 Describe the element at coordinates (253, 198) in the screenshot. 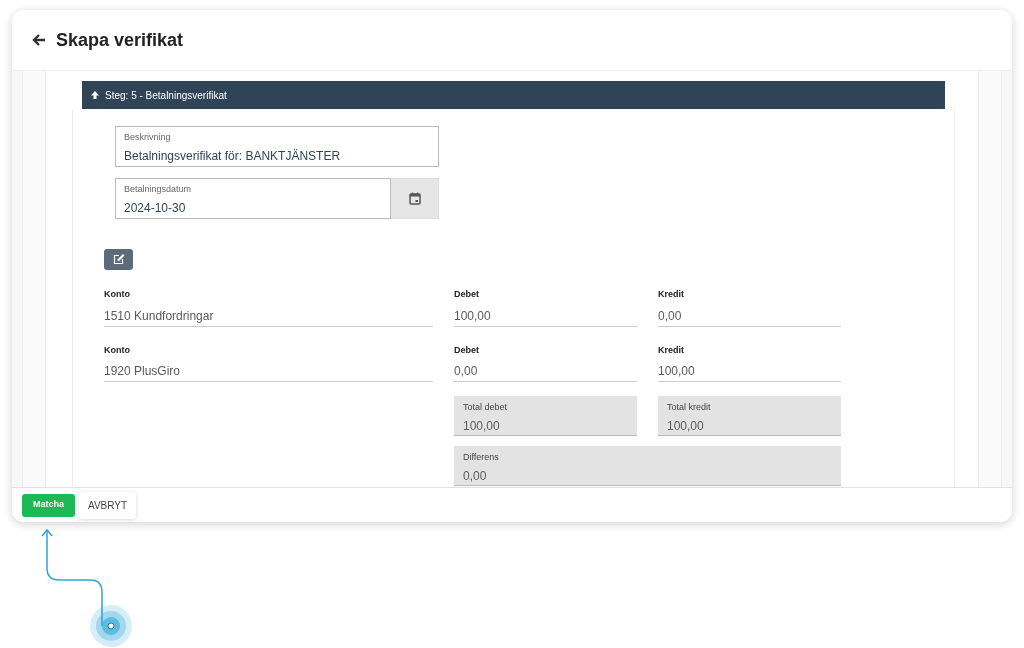

I see `date-field: Betalningsdatum 2024-10-30` at that location.